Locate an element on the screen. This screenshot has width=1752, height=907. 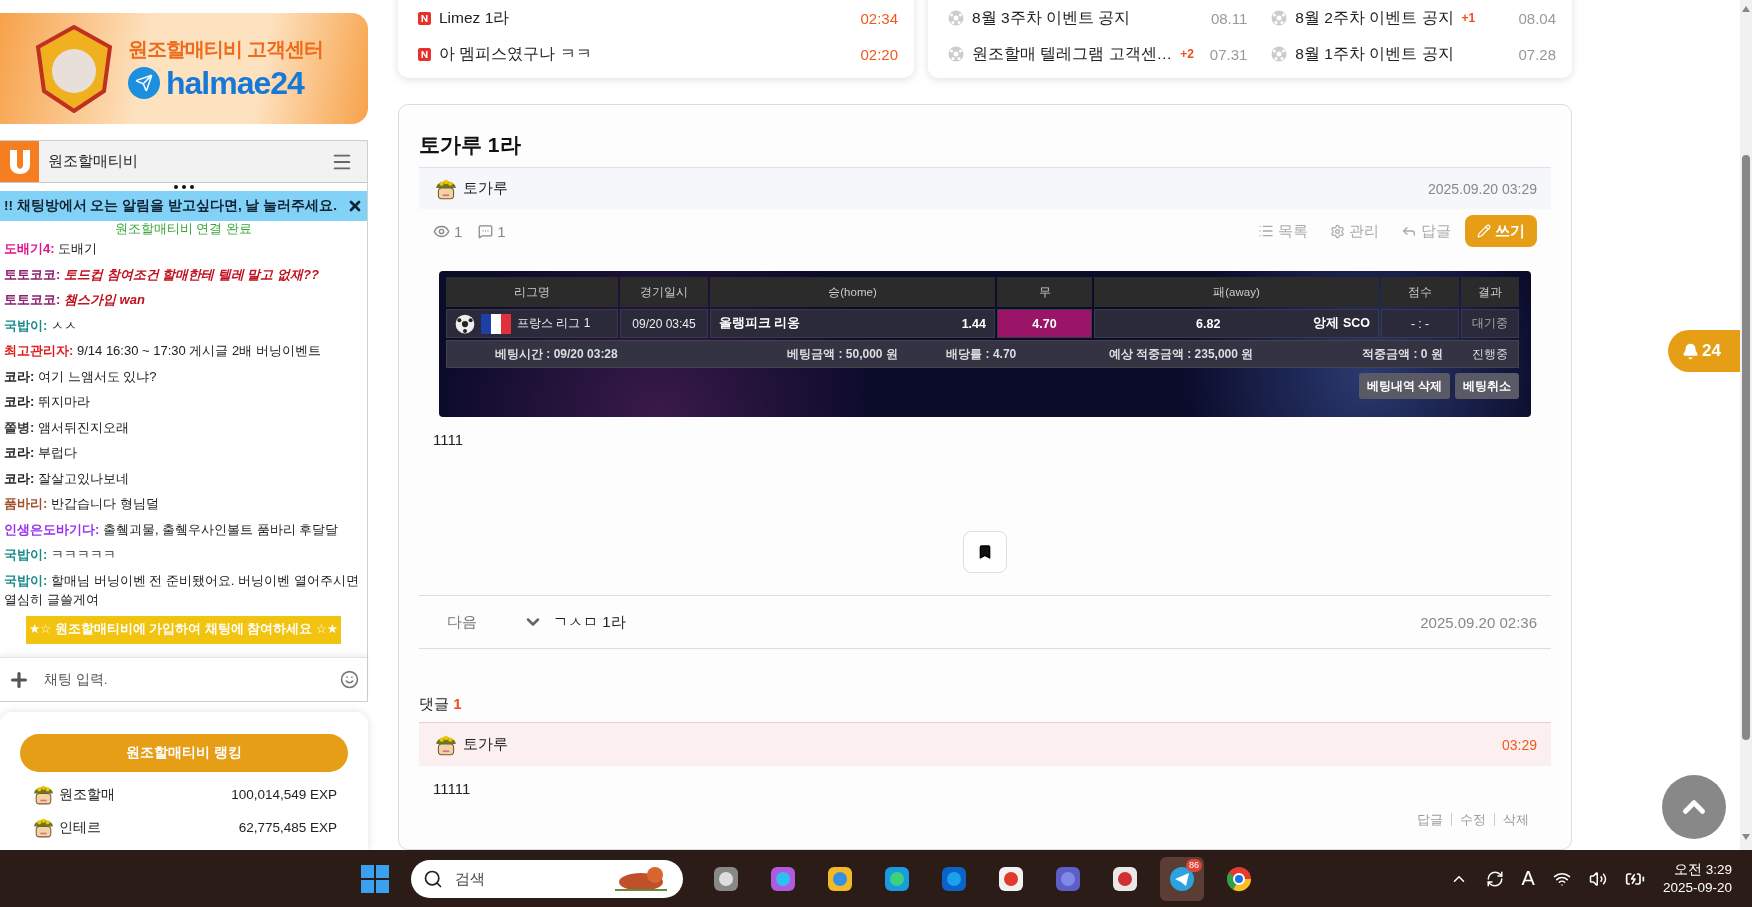
connection-status: 원조할매티비 연결 완료 is located at coordinates (183, 228).